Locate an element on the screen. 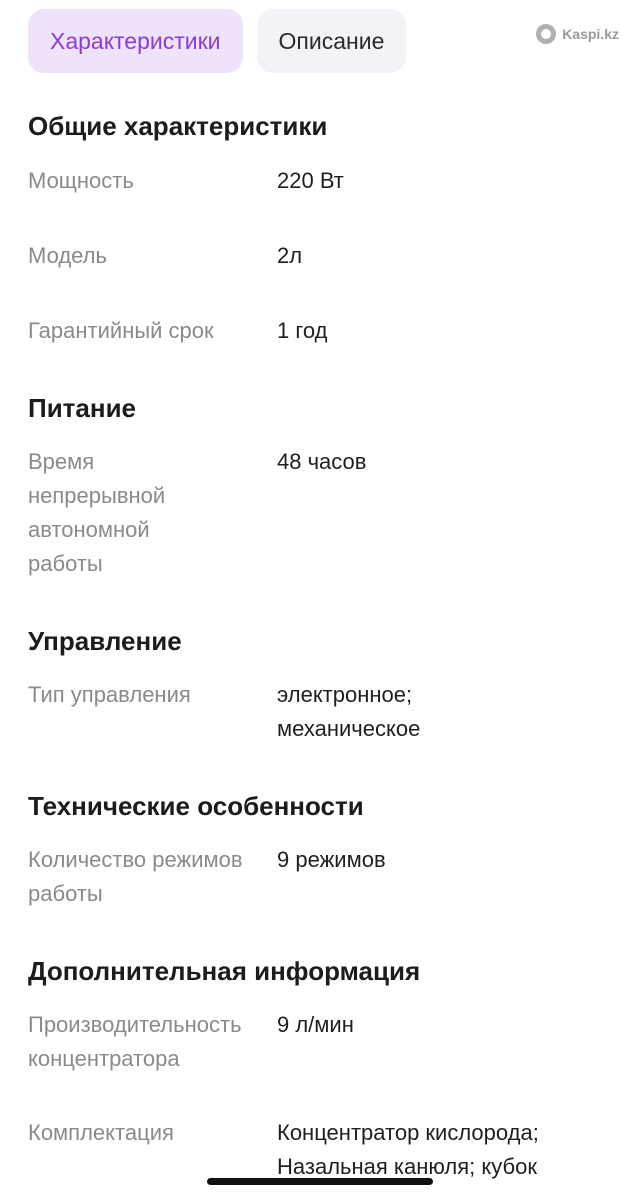 The image size is (639, 1200). spec-label: Мощность is located at coordinates (81, 180).